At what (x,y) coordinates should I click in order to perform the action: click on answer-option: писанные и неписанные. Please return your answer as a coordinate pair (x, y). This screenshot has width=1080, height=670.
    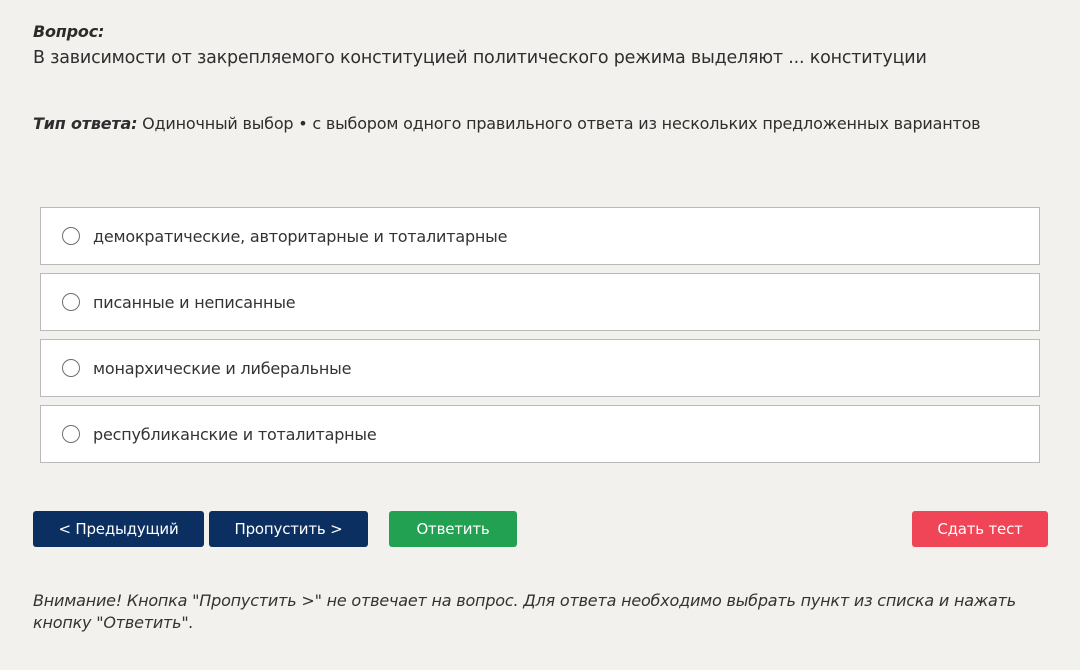
    Looking at the image, I should click on (540, 302).